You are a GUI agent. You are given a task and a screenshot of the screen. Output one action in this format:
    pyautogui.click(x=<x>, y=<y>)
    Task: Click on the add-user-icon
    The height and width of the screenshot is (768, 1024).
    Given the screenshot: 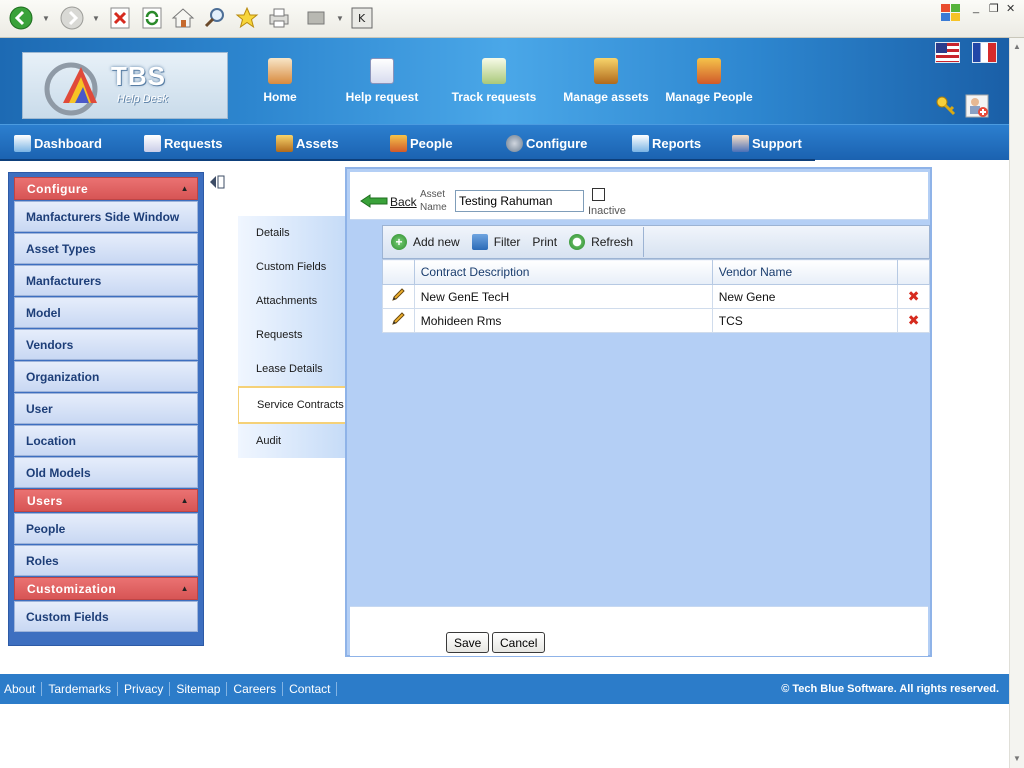 What is the action you would take?
    pyautogui.click(x=977, y=106)
    